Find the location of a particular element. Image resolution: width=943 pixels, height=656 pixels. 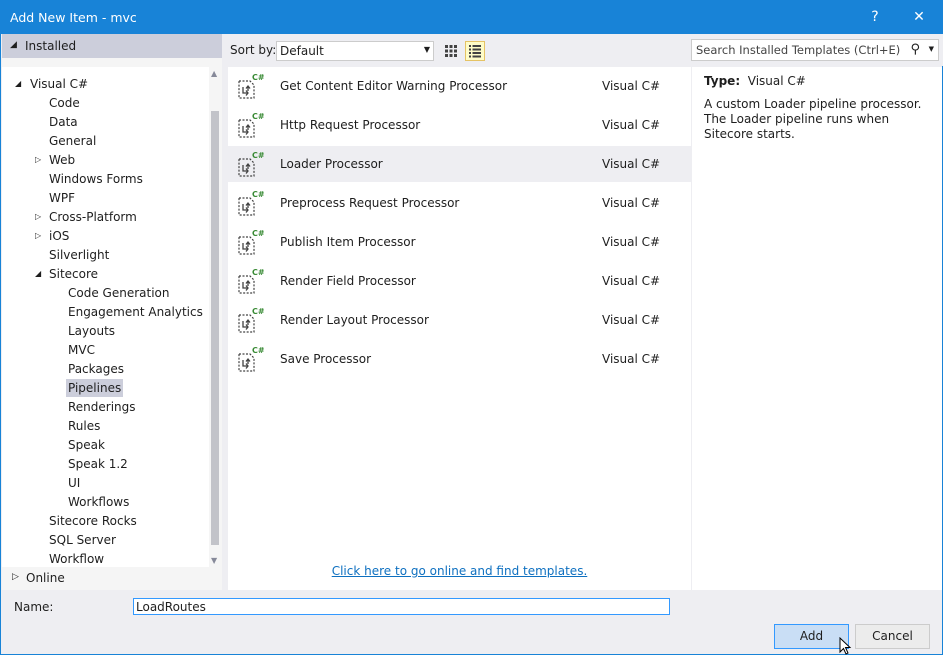

name-input is located at coordinates (401, 606).